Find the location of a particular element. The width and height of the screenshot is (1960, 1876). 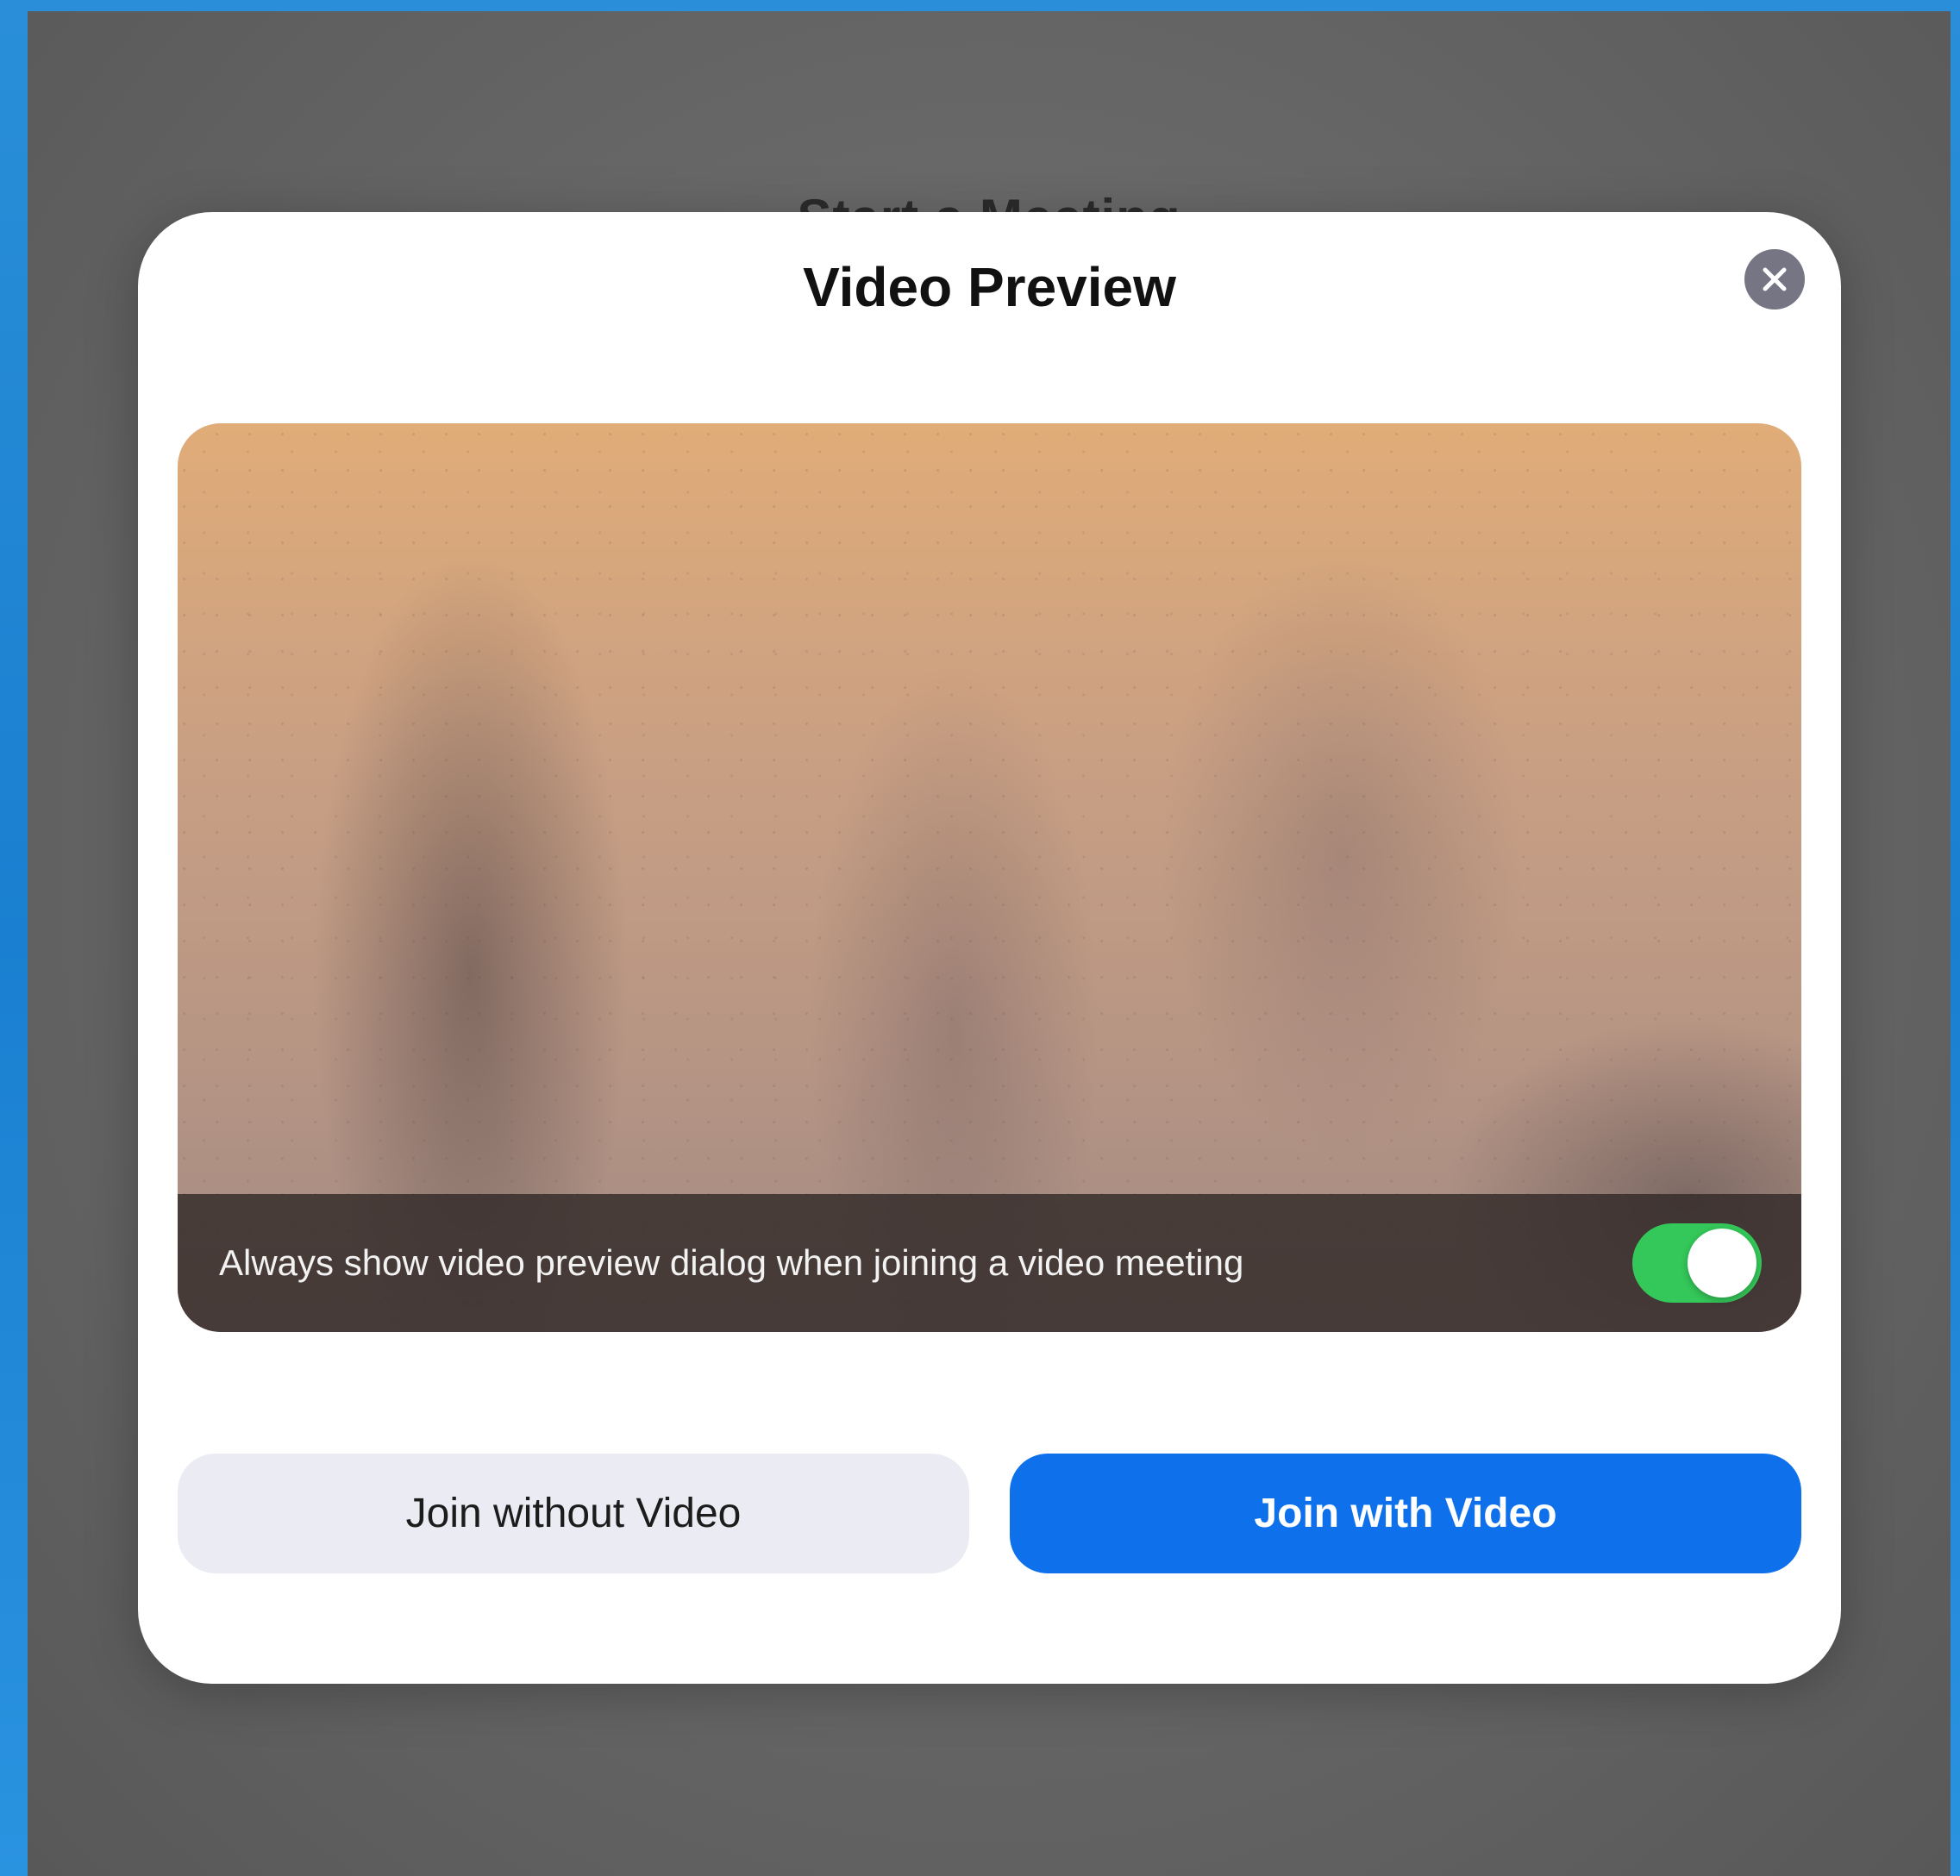

join-with-video-button: Join with Video is located at coordinates (1405, 1513).